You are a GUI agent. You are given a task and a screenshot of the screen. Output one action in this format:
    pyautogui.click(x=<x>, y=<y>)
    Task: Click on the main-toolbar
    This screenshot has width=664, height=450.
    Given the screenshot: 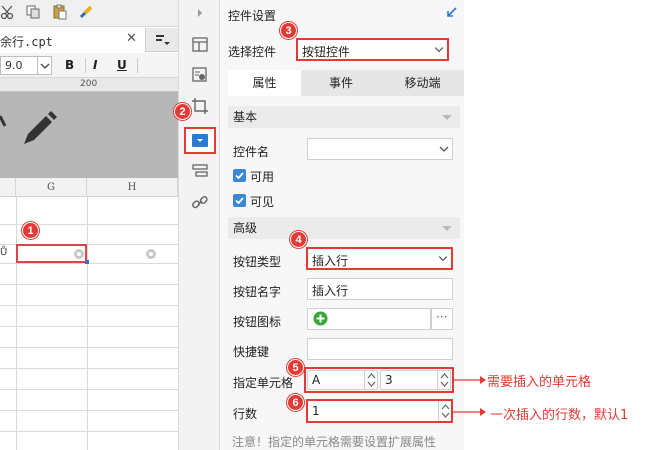 What is the action you would take?
    pyautogui.click(x=89, y=13)
    